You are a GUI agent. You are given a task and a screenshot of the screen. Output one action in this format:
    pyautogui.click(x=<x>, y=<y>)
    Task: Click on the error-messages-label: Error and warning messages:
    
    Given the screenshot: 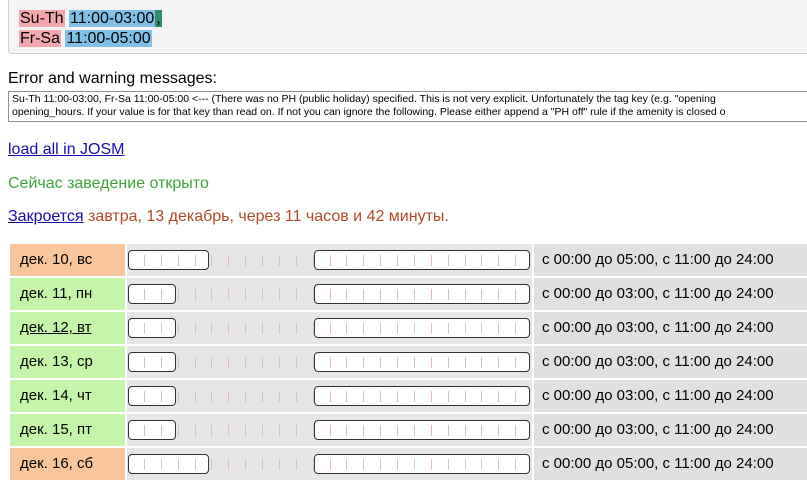 What is the action you would take?
    pyautogui.click(x=112, y=78)
    